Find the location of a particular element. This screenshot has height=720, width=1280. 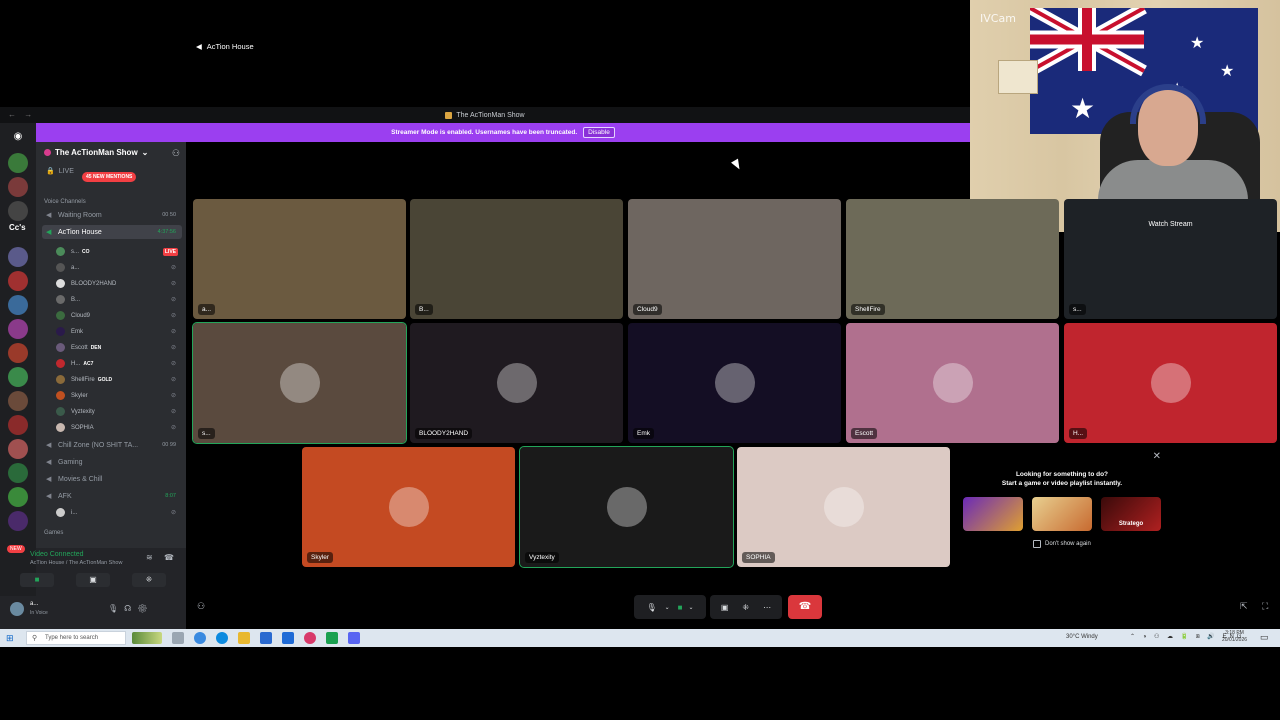

close-icon: ✕ is located at coordinates (1157, 456).